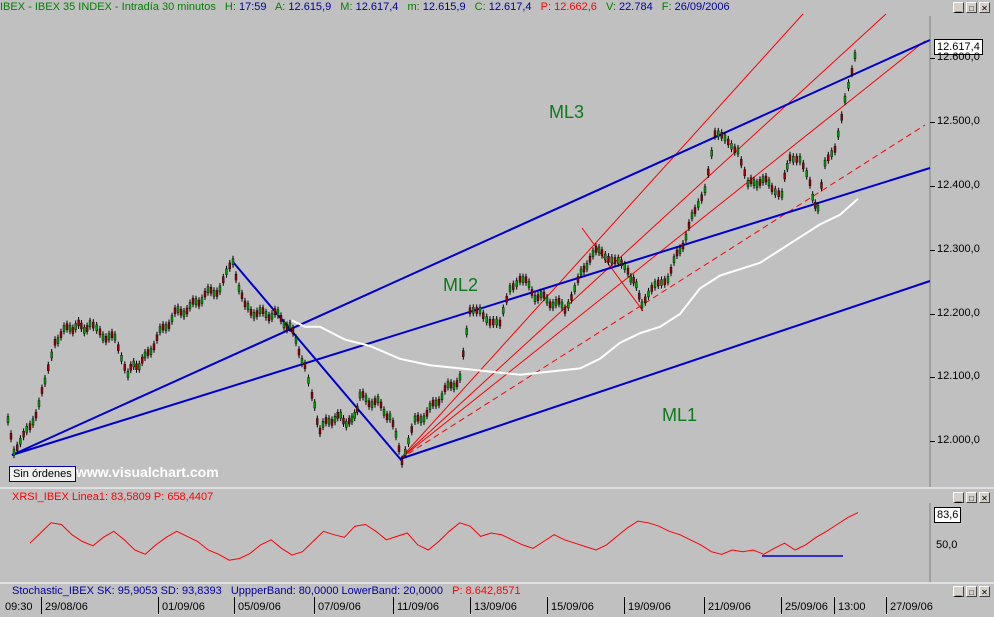 The height and width of the screenshot is (617, 994). I want to click on date-axis-label: 27/09/06, so click(911, 607).